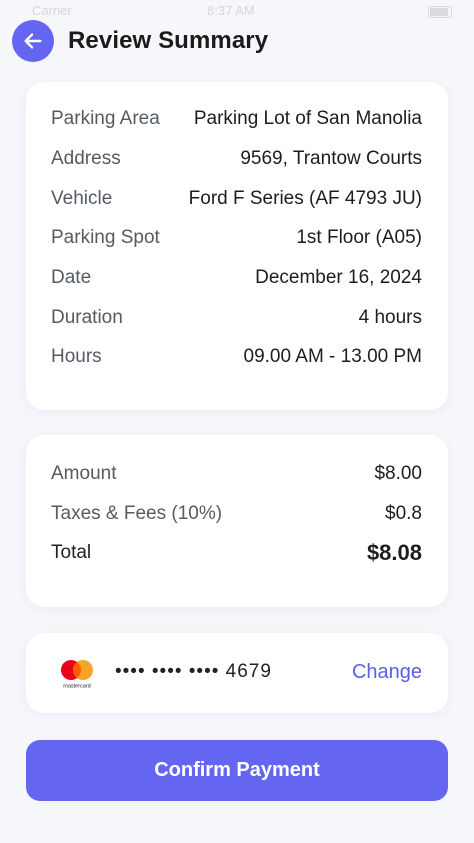 The image size is (474, 843). I want to click on detail-row-hours: Hours 09.00 AM - 13.00 PM, so click(236, 357).